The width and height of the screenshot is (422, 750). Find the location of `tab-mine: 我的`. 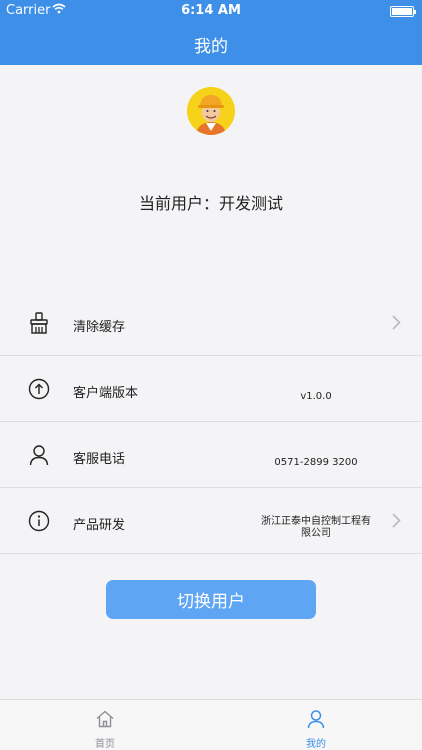

tab-mine: 我的 is located at coordinates (316, 725).